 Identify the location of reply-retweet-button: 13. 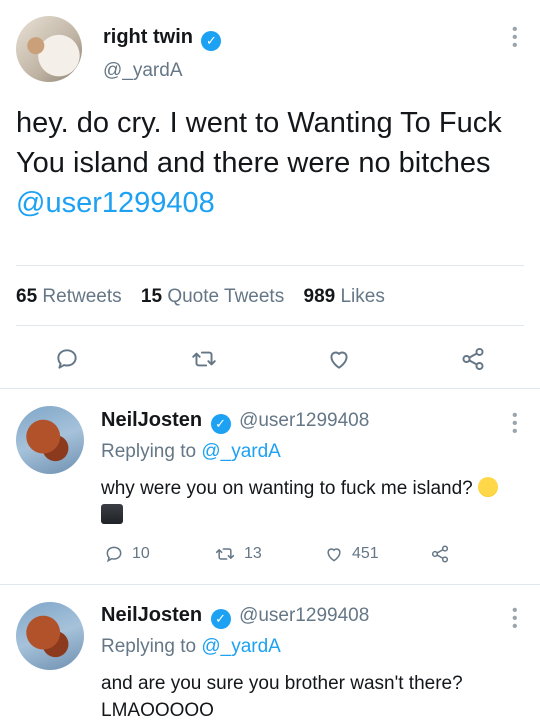
(238, 554).